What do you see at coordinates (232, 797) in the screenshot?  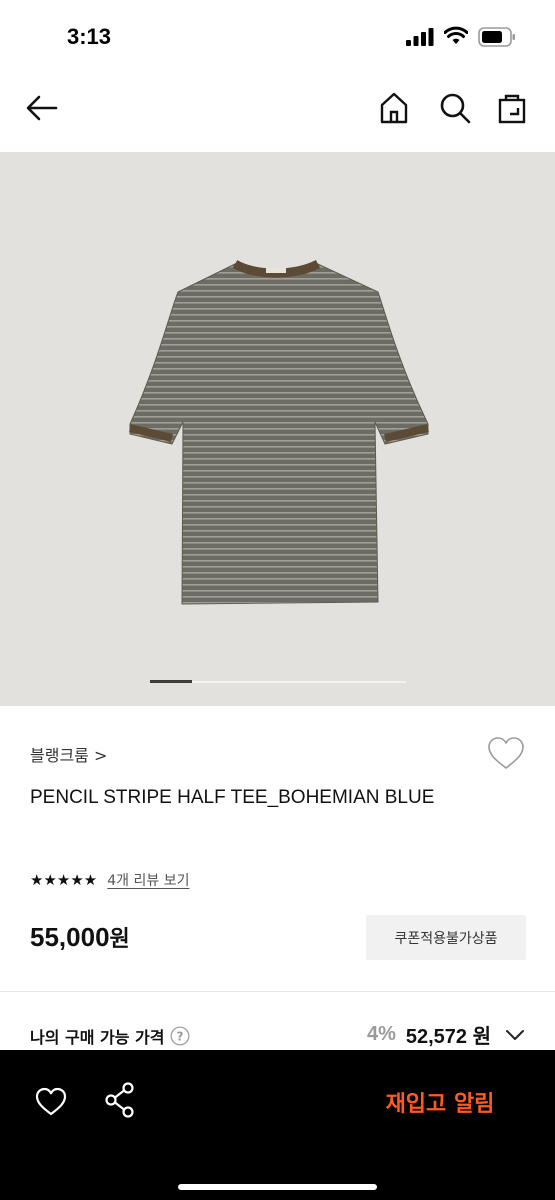 I see `product-name: PENCIL STRIPE HALF TEE_BOHEMIAN BLUE` at bounding box center [232, 797].